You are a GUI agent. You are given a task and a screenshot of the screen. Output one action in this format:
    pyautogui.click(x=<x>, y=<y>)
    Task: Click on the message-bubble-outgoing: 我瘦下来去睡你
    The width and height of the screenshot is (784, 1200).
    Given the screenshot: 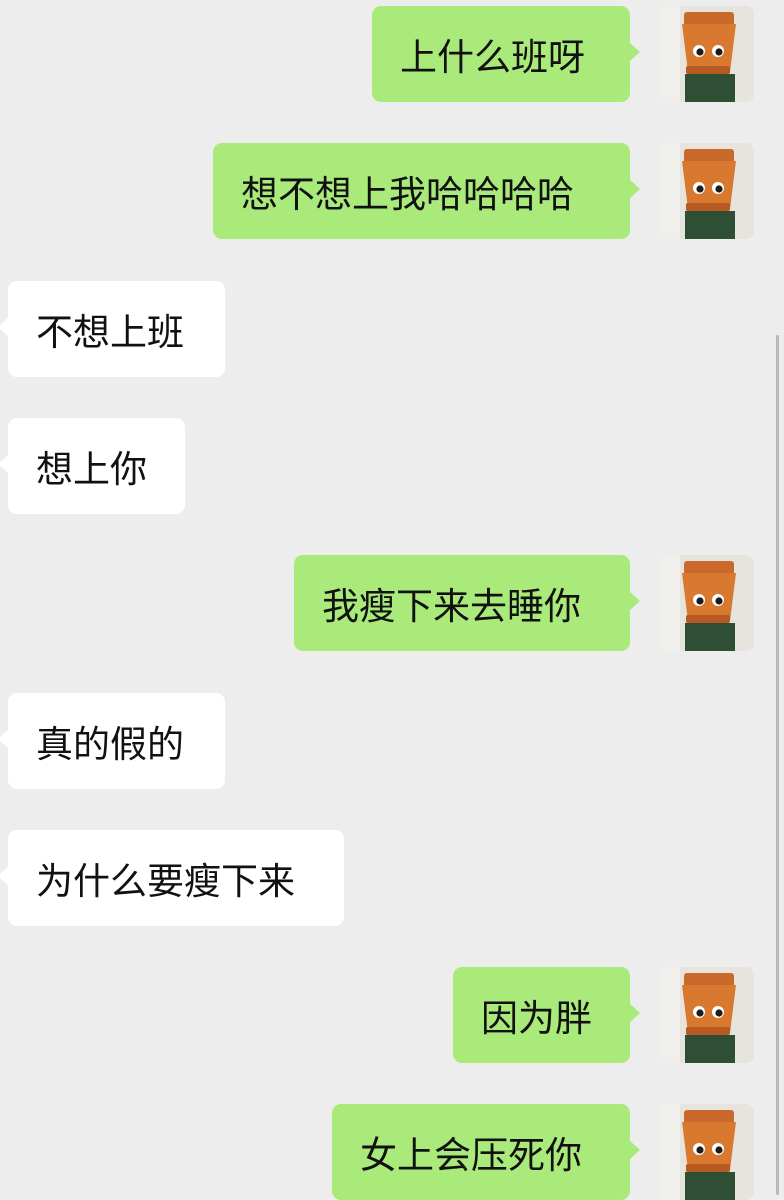 What is the action you would take?
    pyautogui.click(x=467, y=603)
    